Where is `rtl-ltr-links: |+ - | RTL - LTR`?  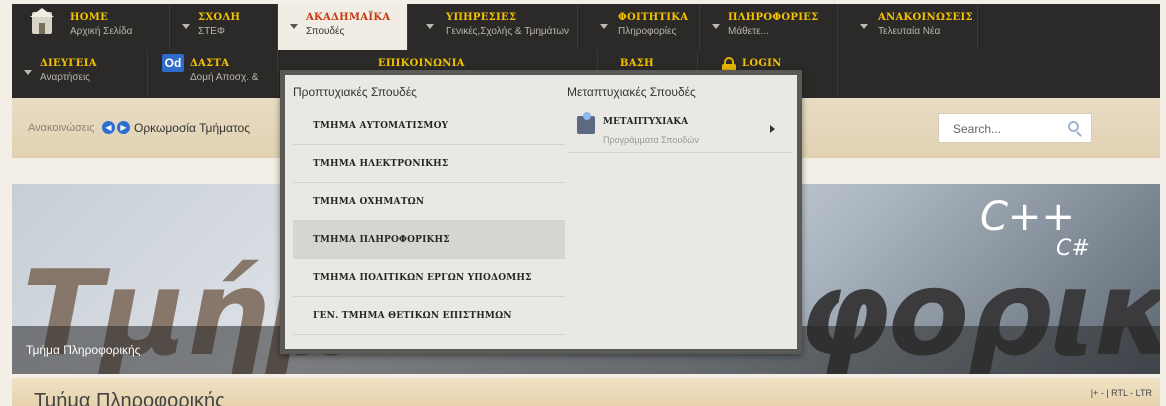 rtl-ltr-links: |+ - | RTL - LTR is located at coordinates (1121, 393).